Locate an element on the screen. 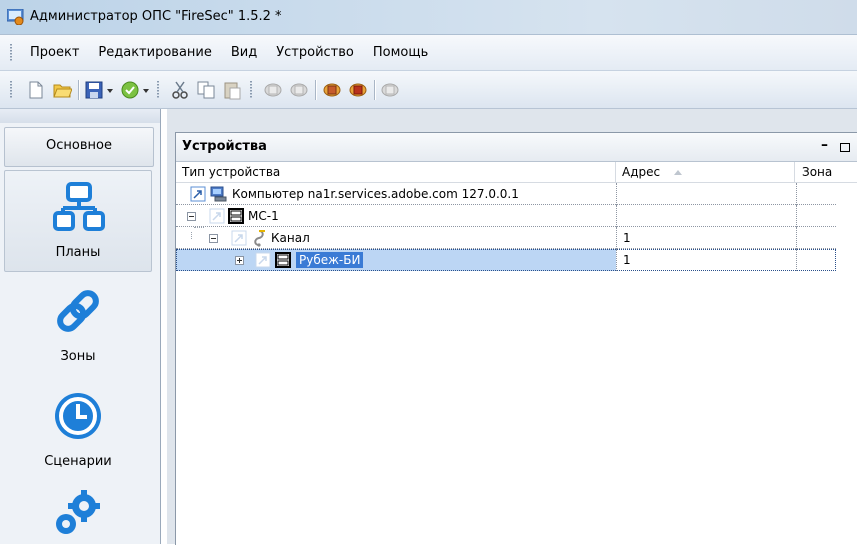 The height and width of the screenshot is (545, 857). menu-edit: Редактирование is located at coordinates (154, 52).